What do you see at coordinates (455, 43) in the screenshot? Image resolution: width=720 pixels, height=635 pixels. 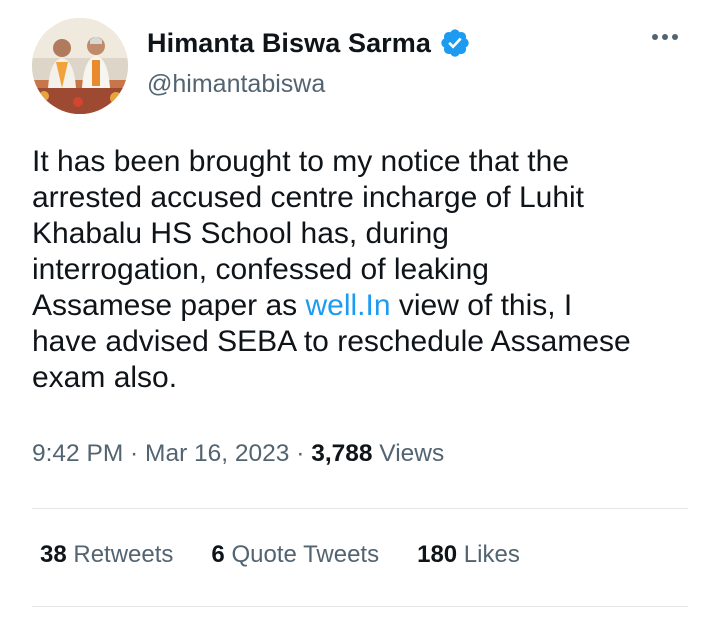 I see `verified-badge-icon` at bounding box center [455, 43].